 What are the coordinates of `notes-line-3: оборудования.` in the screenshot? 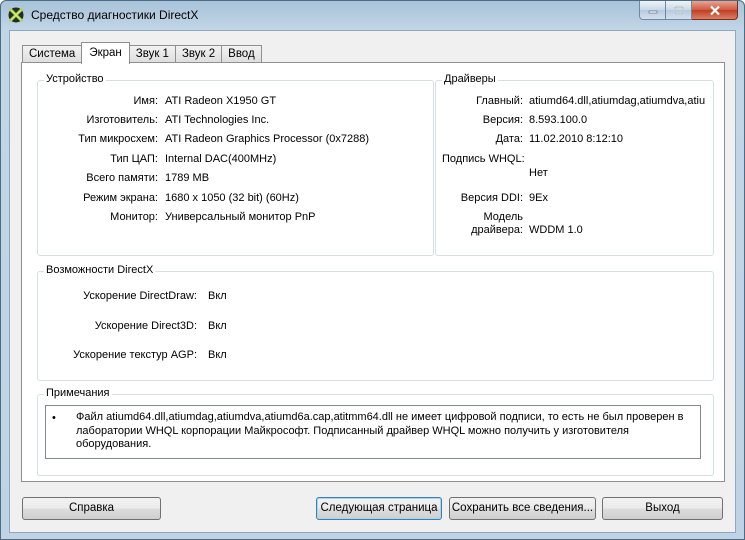 It's located at (114, 444).